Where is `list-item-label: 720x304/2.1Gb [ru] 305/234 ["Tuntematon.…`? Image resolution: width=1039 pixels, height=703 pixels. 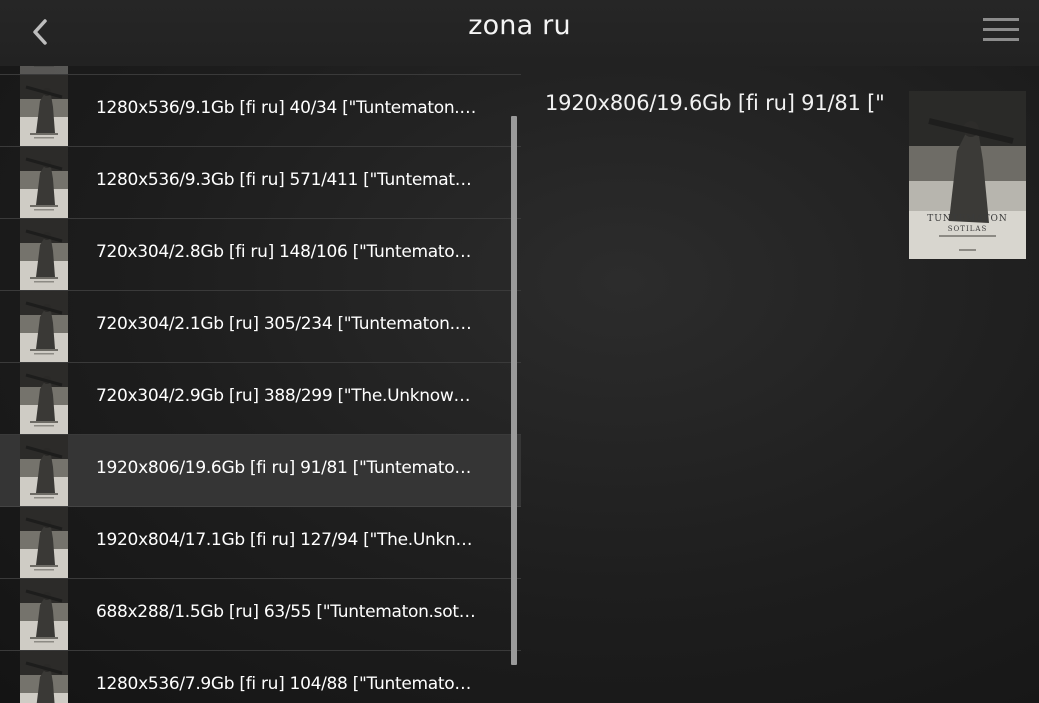 list-item-label: 720x304/2.1Gb [ru] 305/234 ["Tuntematon.… is located at coordinates (287, 324).